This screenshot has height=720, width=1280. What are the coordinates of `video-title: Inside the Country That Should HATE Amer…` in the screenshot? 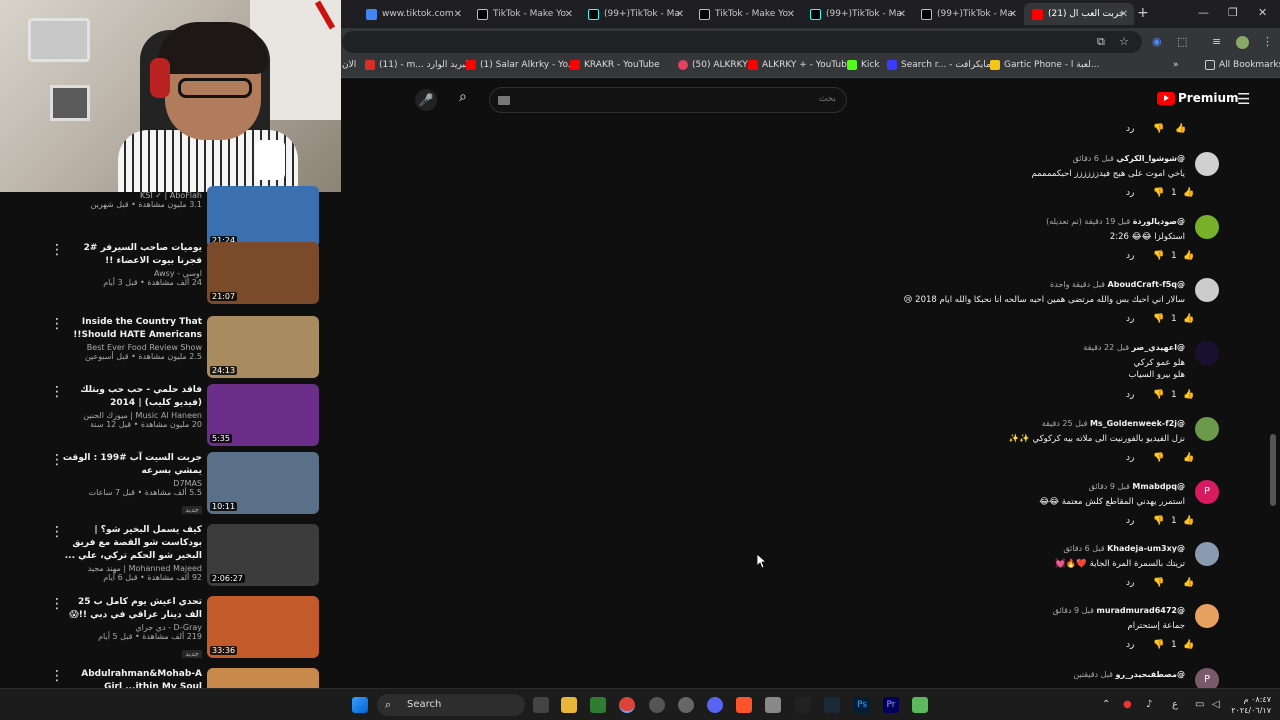 It's located at (132, 329).